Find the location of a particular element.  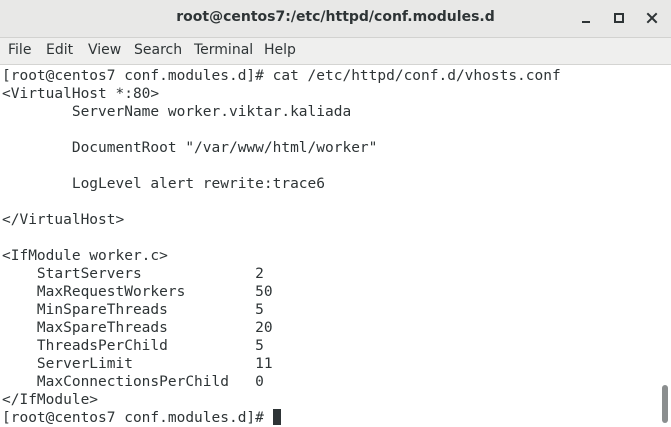

terminal-line: <VirtualHost *:80> is located at coordinates (81, 94).